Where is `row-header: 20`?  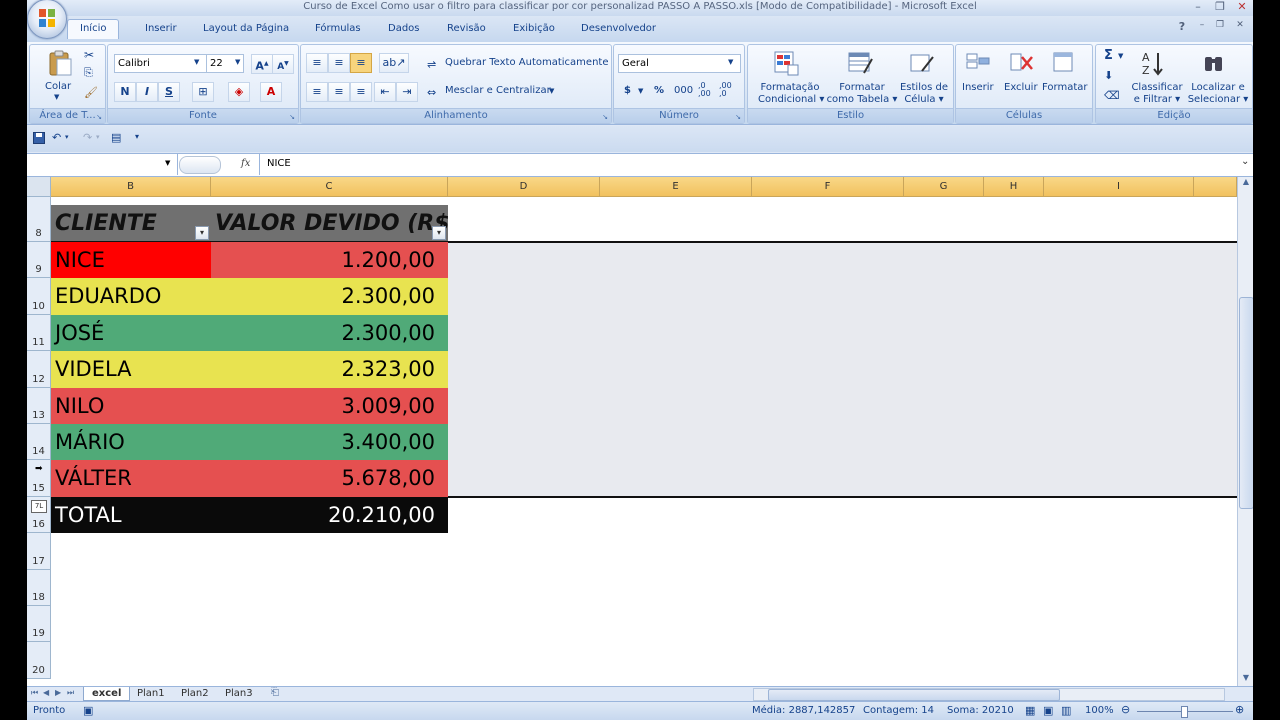
row-header: 20 is located at coordinates (39, 660).